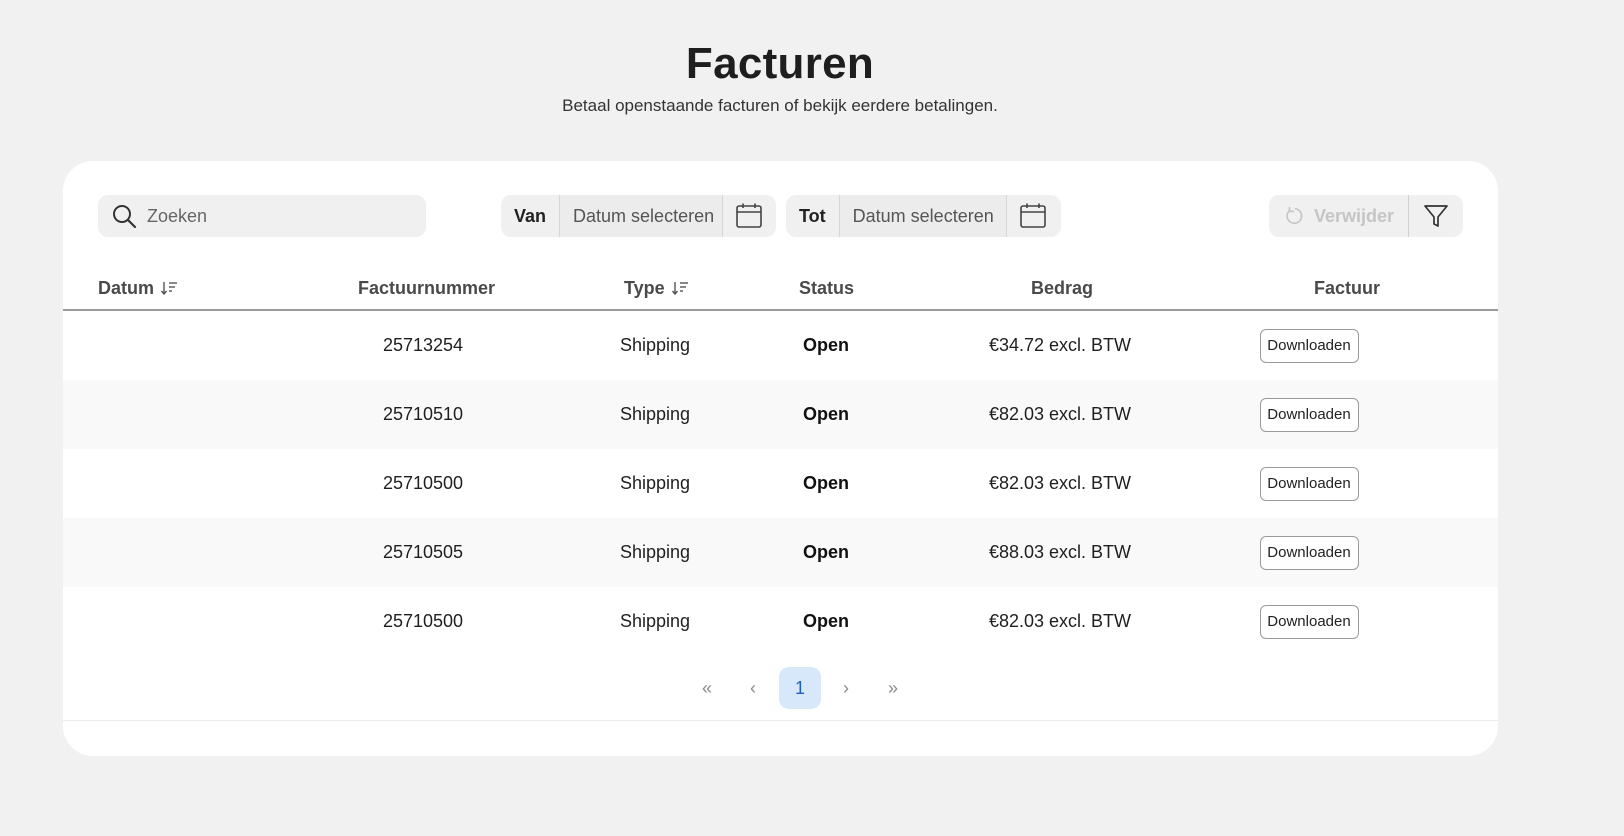  I want to click on filter-icon, so click(1436, 216).